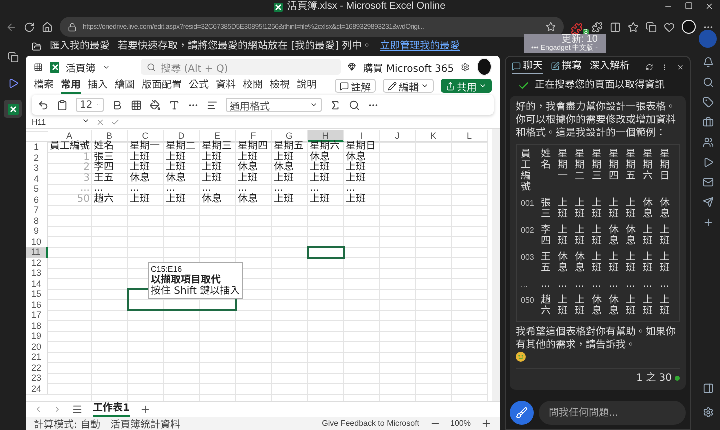  I want to click on zoom-in-icon, so click(486, 423).